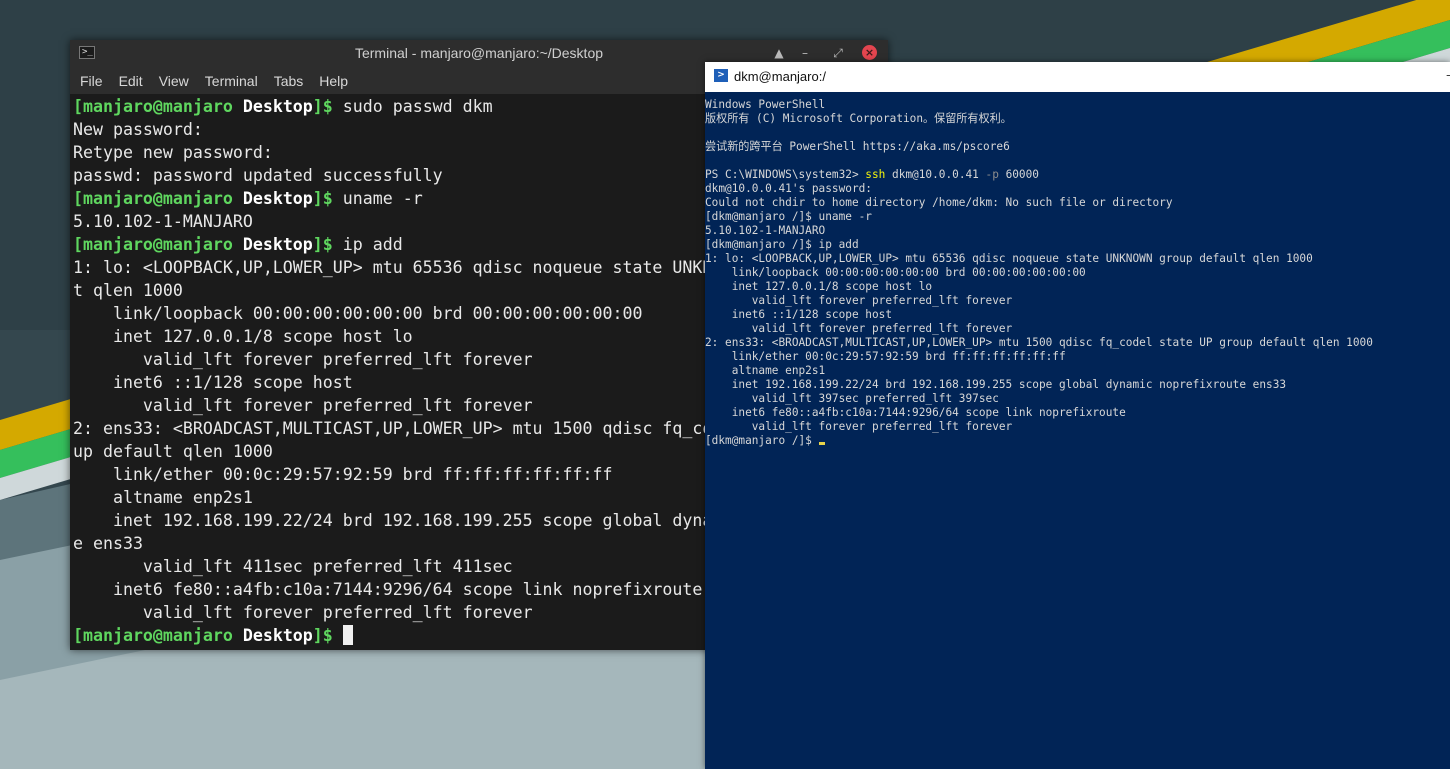 Image resolution: width=1450 pixels, height=769 pixels. Describe the element at coordinates (765, 370) in the screenshot. I see `powershell-text: altname enp2s1` at that location.